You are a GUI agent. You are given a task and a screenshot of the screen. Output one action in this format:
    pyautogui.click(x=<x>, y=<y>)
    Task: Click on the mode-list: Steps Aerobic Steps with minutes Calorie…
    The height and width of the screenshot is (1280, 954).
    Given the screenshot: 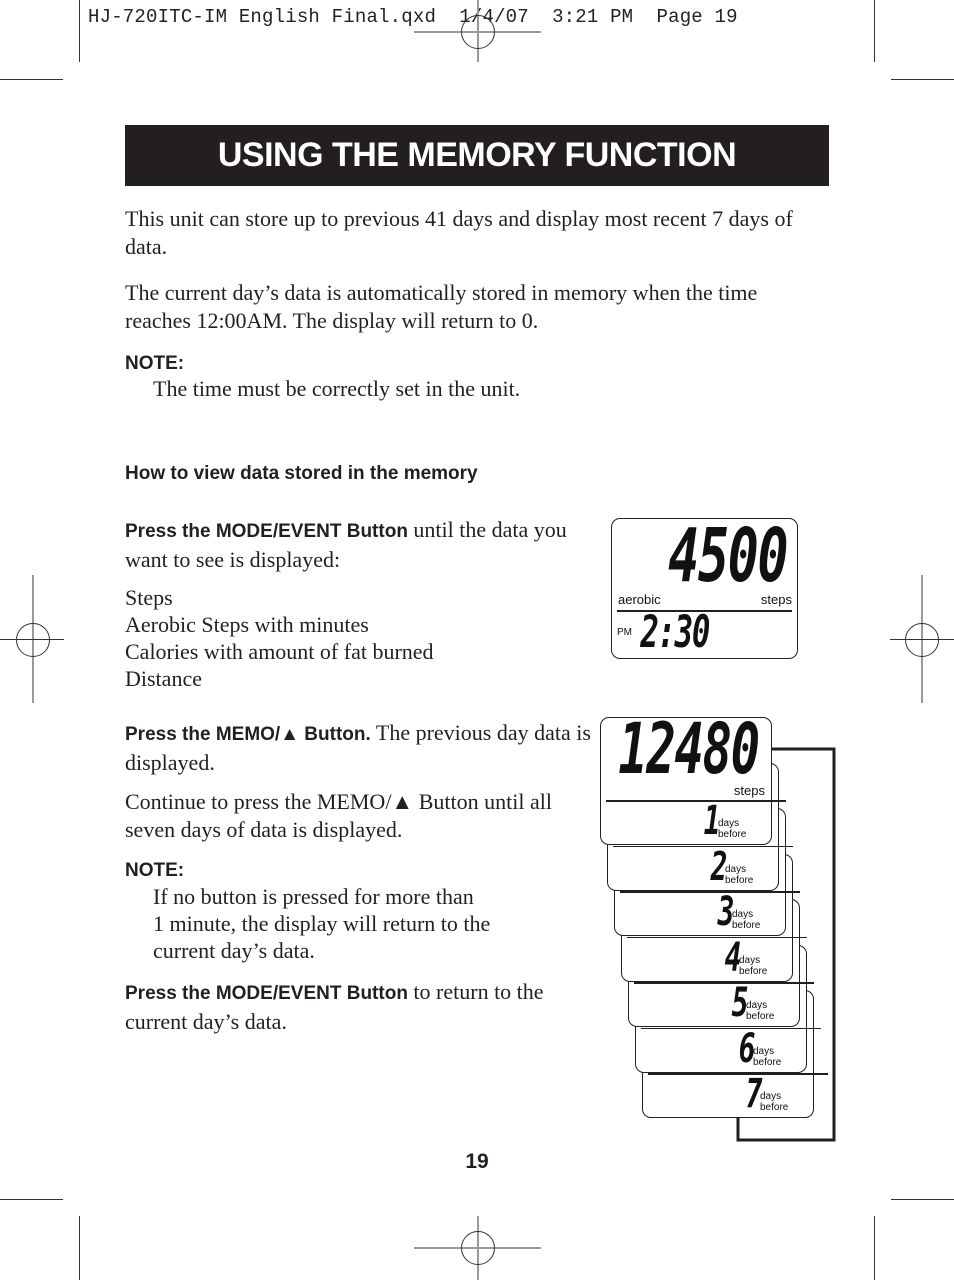 What is the action you would take?
    pyautogui.click(x=279, y=638)
    